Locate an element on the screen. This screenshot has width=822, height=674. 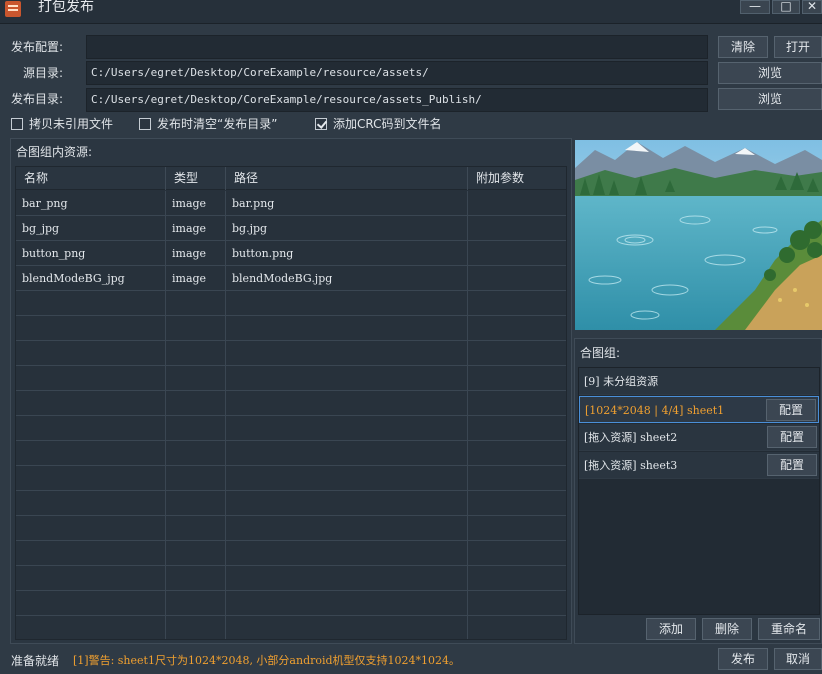
group-item: [拖入资源] sheet2 配置 is located at coordinates (699, 437).